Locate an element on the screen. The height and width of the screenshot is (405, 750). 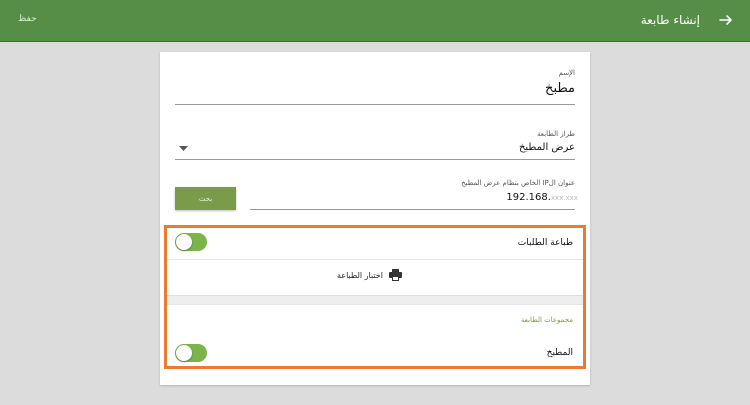
arrow-right-icon is located at coordinates (726, 20).